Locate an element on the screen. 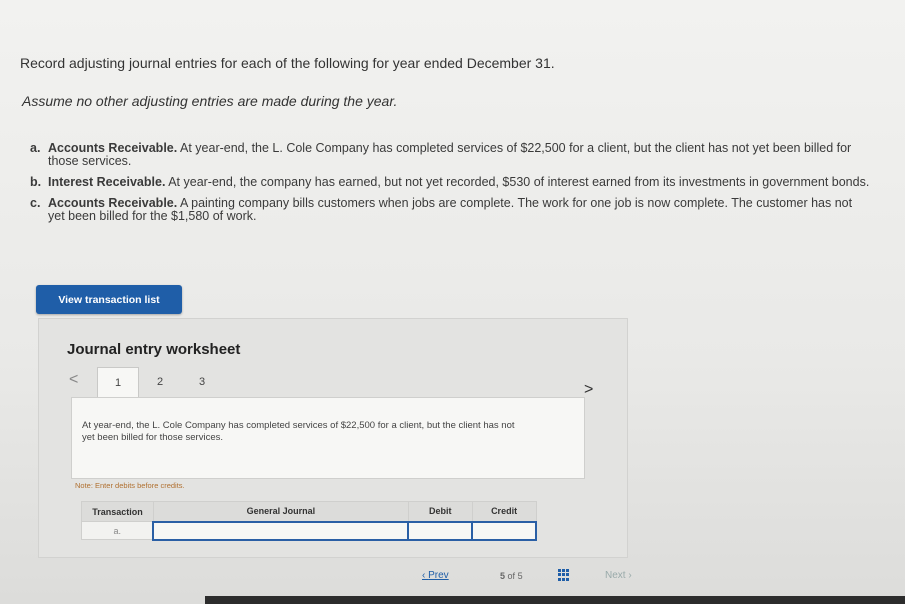 This screenshot has height=604, width=905. worksheet-tabs: 1 2 3 is located at coordinates (160, 382).